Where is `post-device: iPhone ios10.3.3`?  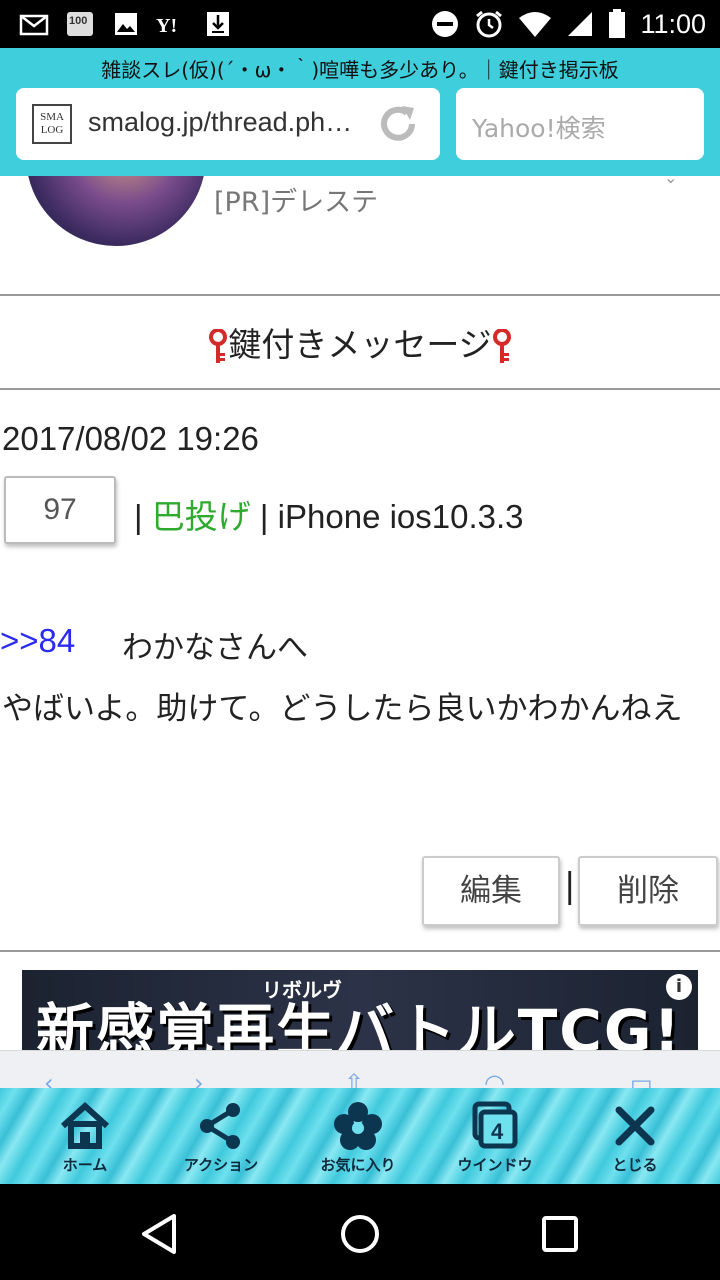 post-device: iPhone ios10.3.3 is located at coordinates (400, 516).